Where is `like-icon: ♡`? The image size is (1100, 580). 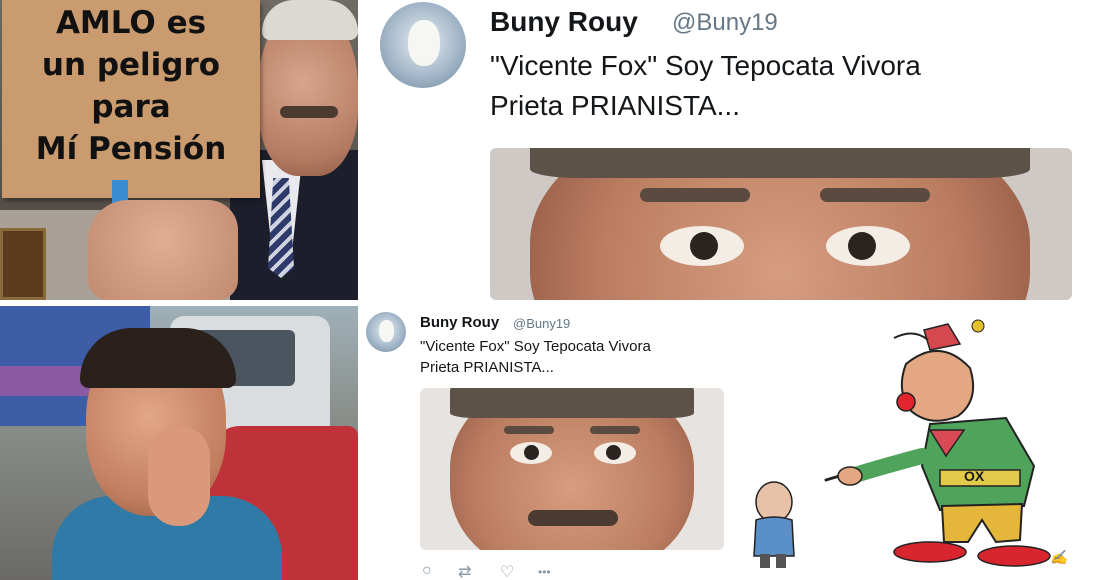 like-icon: ♡ is located at coordinates (507, 571).